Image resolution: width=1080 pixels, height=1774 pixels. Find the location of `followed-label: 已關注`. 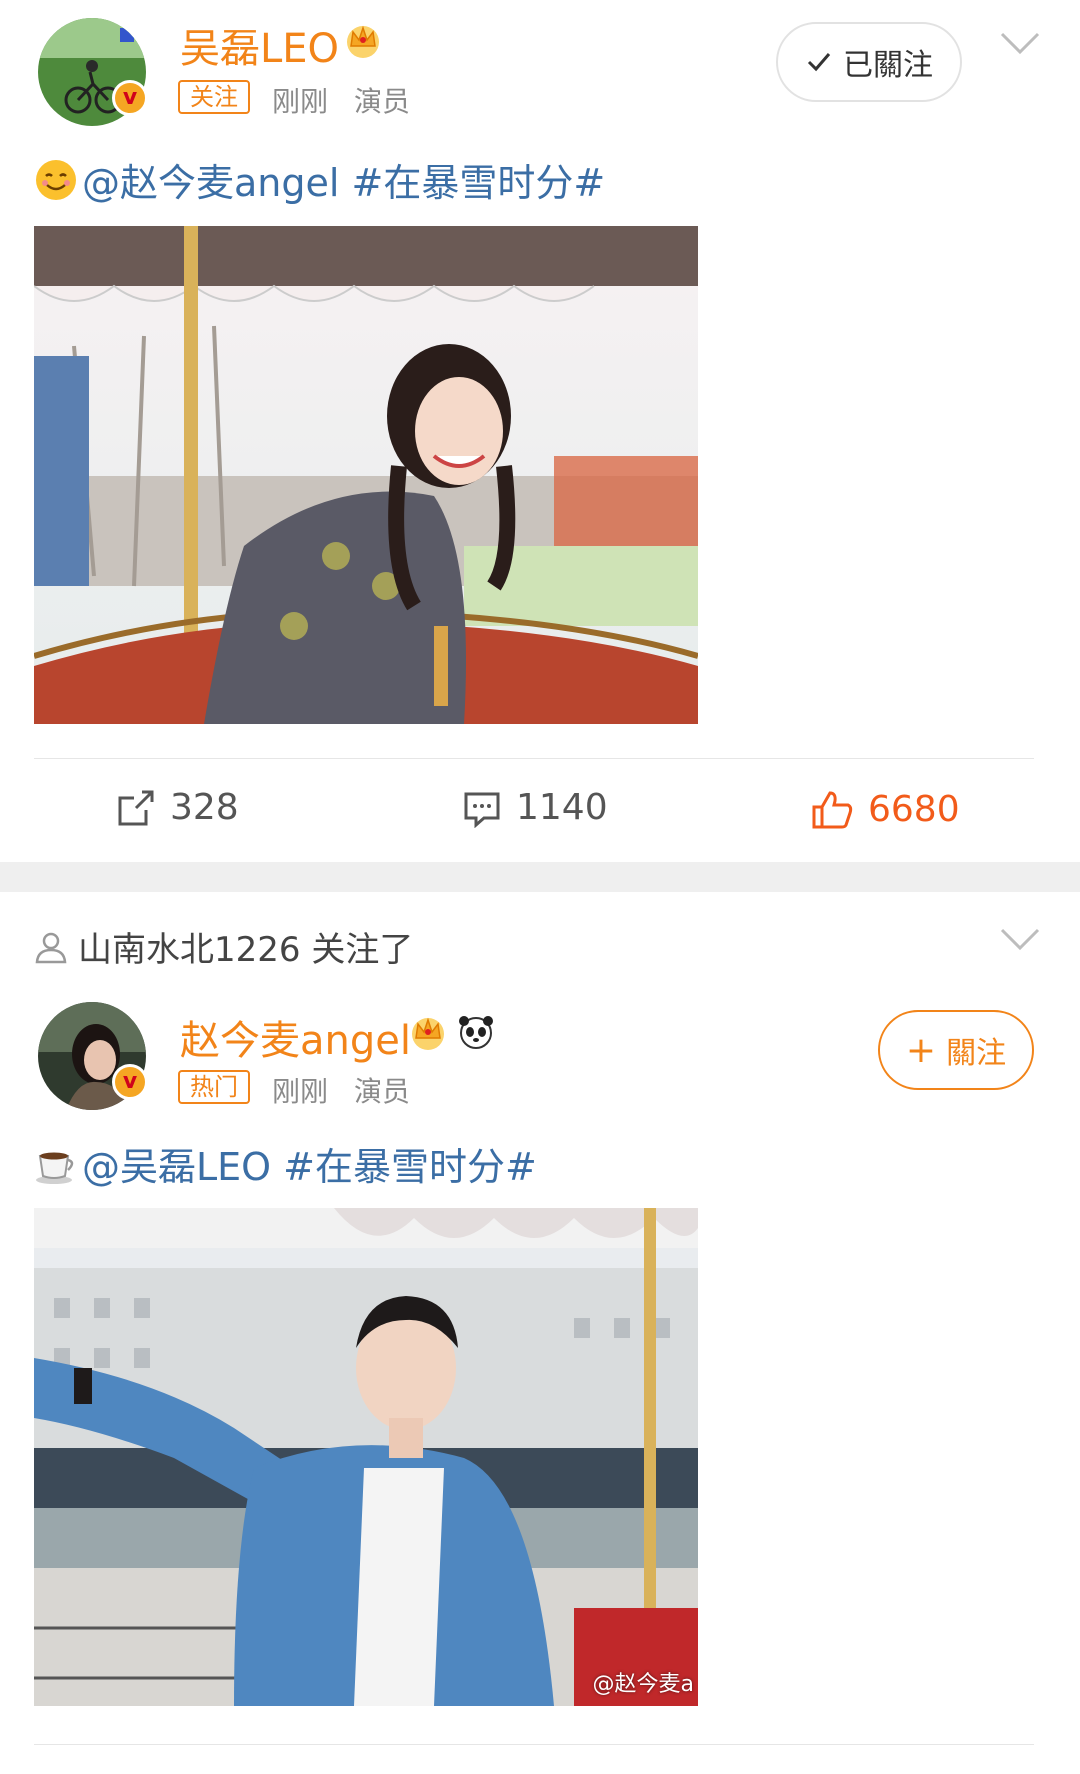

followed-label: 已關注 is located at coordinates (888, 65).